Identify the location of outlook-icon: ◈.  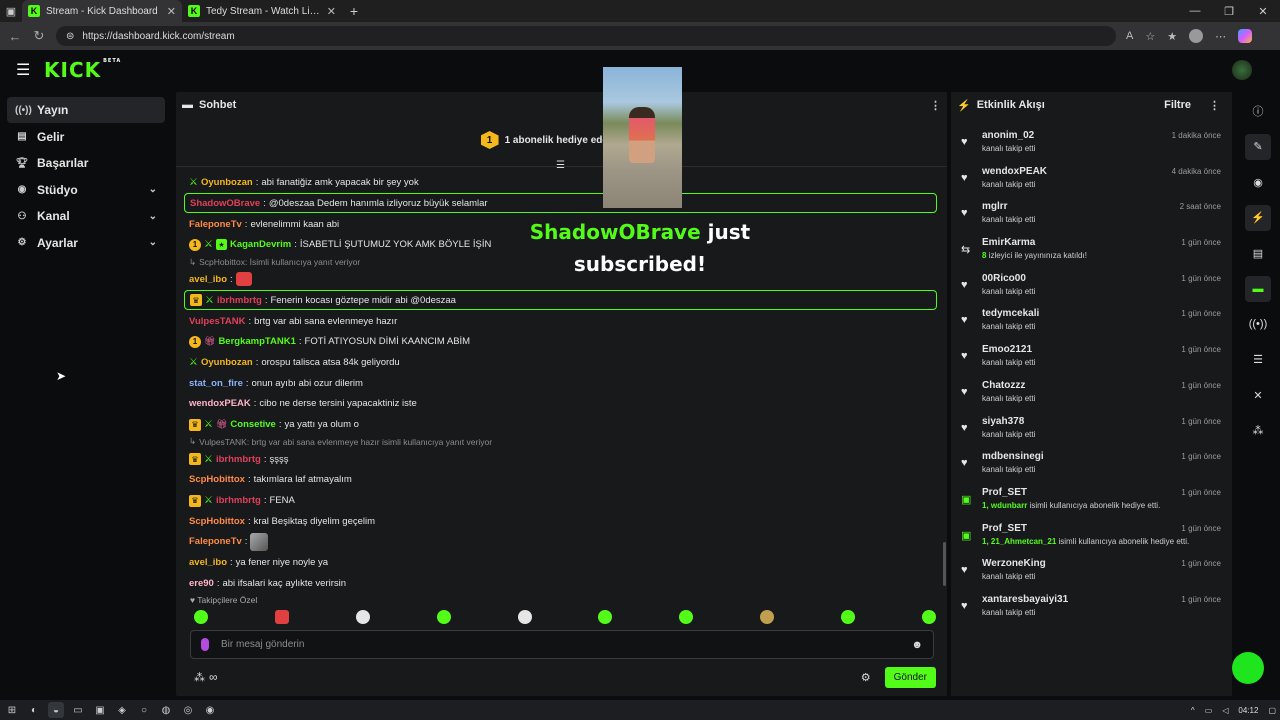
(122, 710).